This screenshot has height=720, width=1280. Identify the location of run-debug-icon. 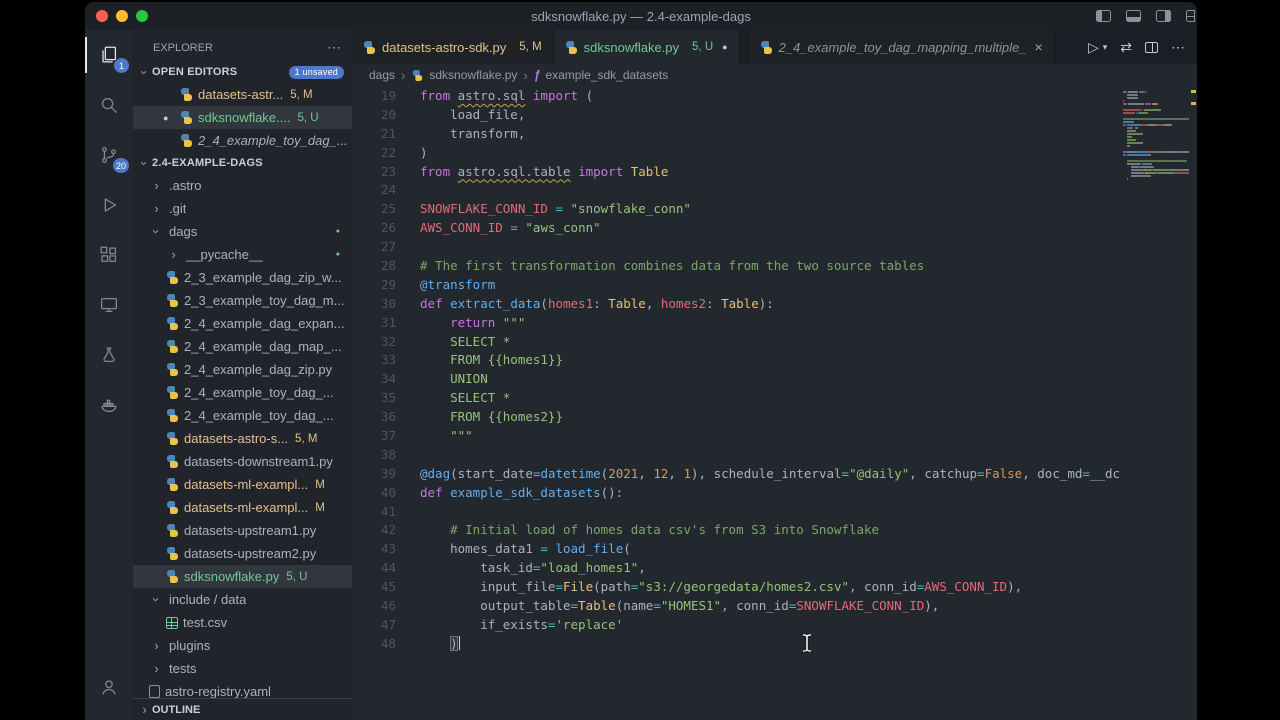
(109, 205).